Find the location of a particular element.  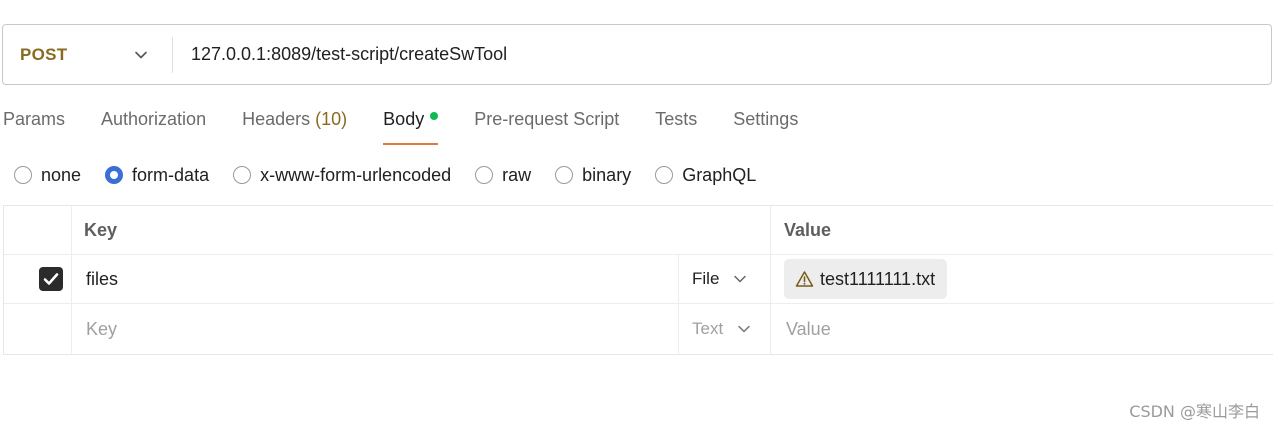

url-input is located at coordinates (722, 54).